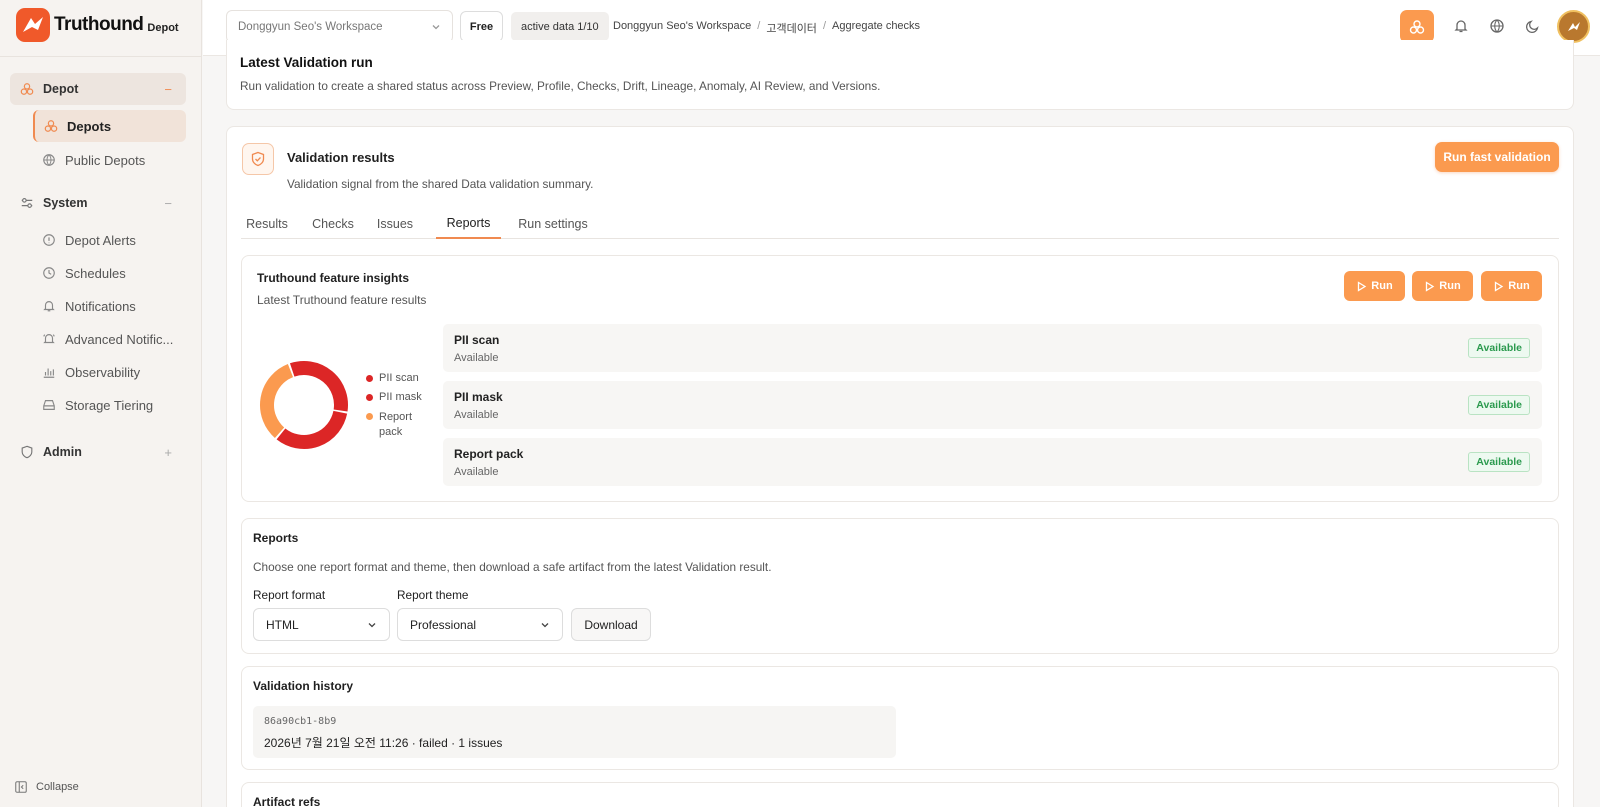 The height and width of the screenshot is (807, 1600). Describe the element at coordinates (65, 203) in the screenshot. I see `sidebar-group-label: System` at that location.